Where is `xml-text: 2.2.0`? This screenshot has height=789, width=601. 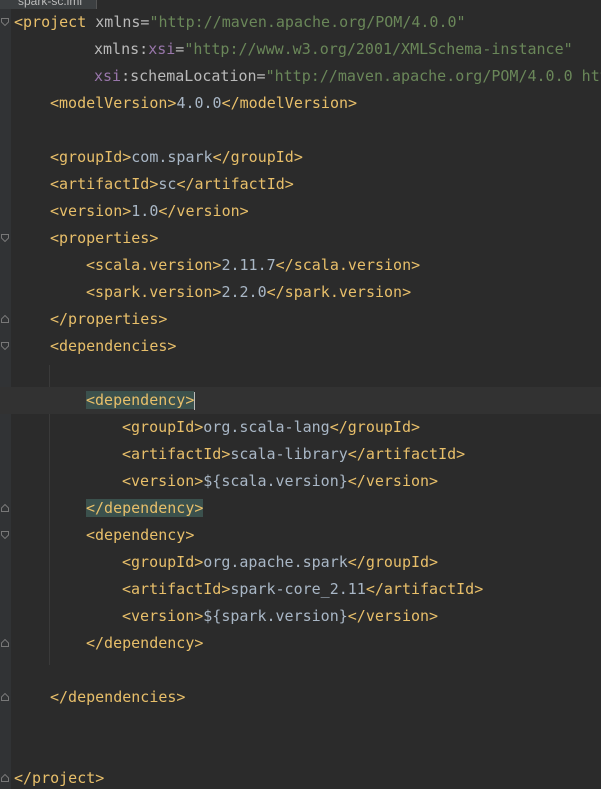 xml-text: 2.2.0 is located at coordinates (244, 292).